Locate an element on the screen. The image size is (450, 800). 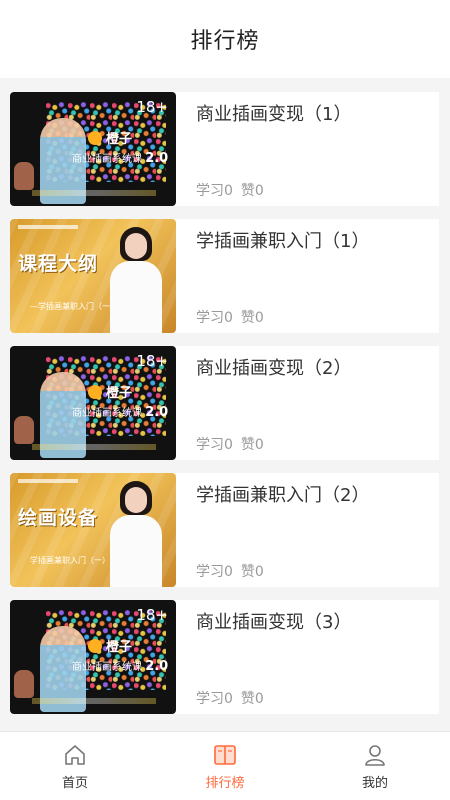
list-item: 18+ 橙子 商业插画系统课 2.0 商业插画变现（3） 学习0 赞0 is located at coordinates (224, 657).